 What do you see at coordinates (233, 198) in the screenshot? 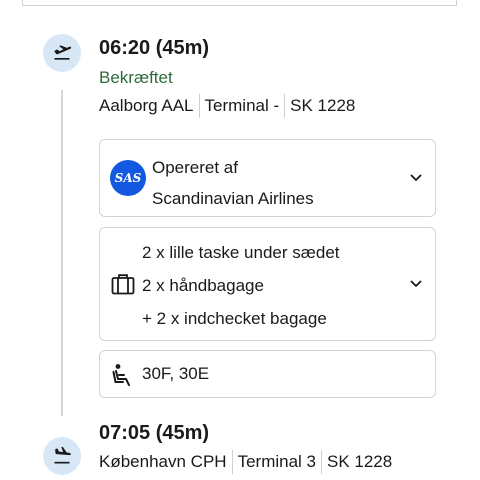
I see `airline-name: Scandinavian Airlines` at bounding box center [233, 198].